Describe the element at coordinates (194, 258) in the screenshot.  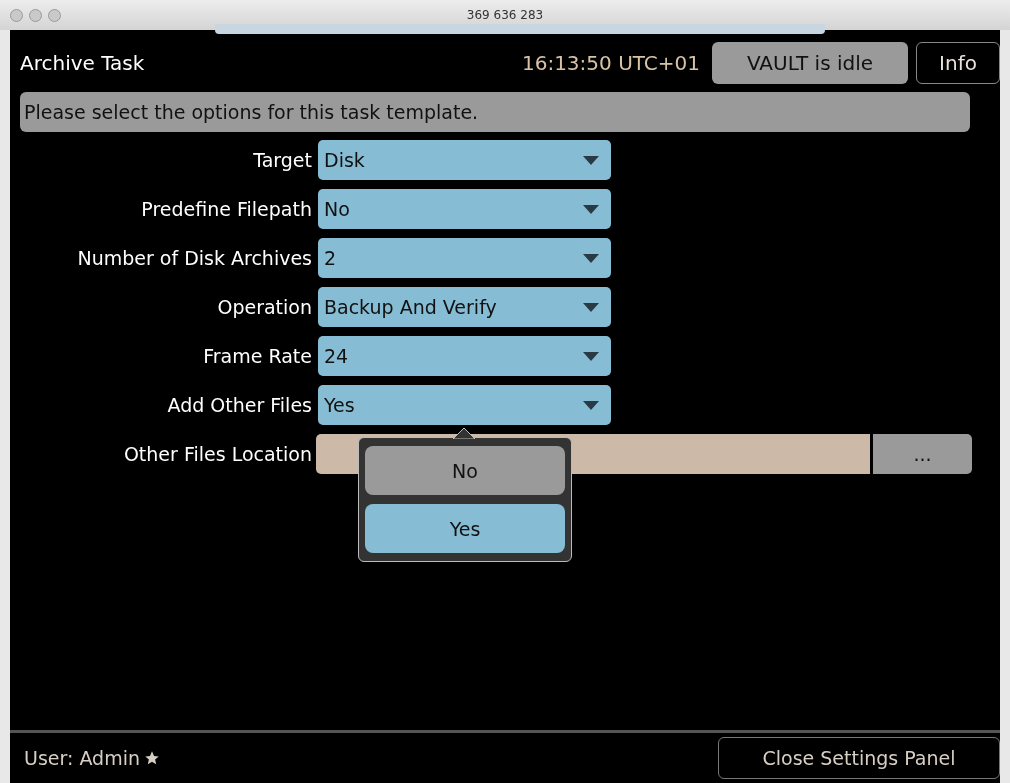
I see `option-label: Number of Disk Archives` at that location.